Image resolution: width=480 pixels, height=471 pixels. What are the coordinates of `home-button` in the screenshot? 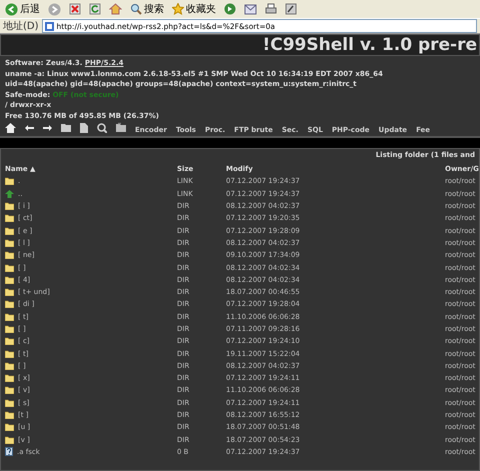 It's located at (115, 9).